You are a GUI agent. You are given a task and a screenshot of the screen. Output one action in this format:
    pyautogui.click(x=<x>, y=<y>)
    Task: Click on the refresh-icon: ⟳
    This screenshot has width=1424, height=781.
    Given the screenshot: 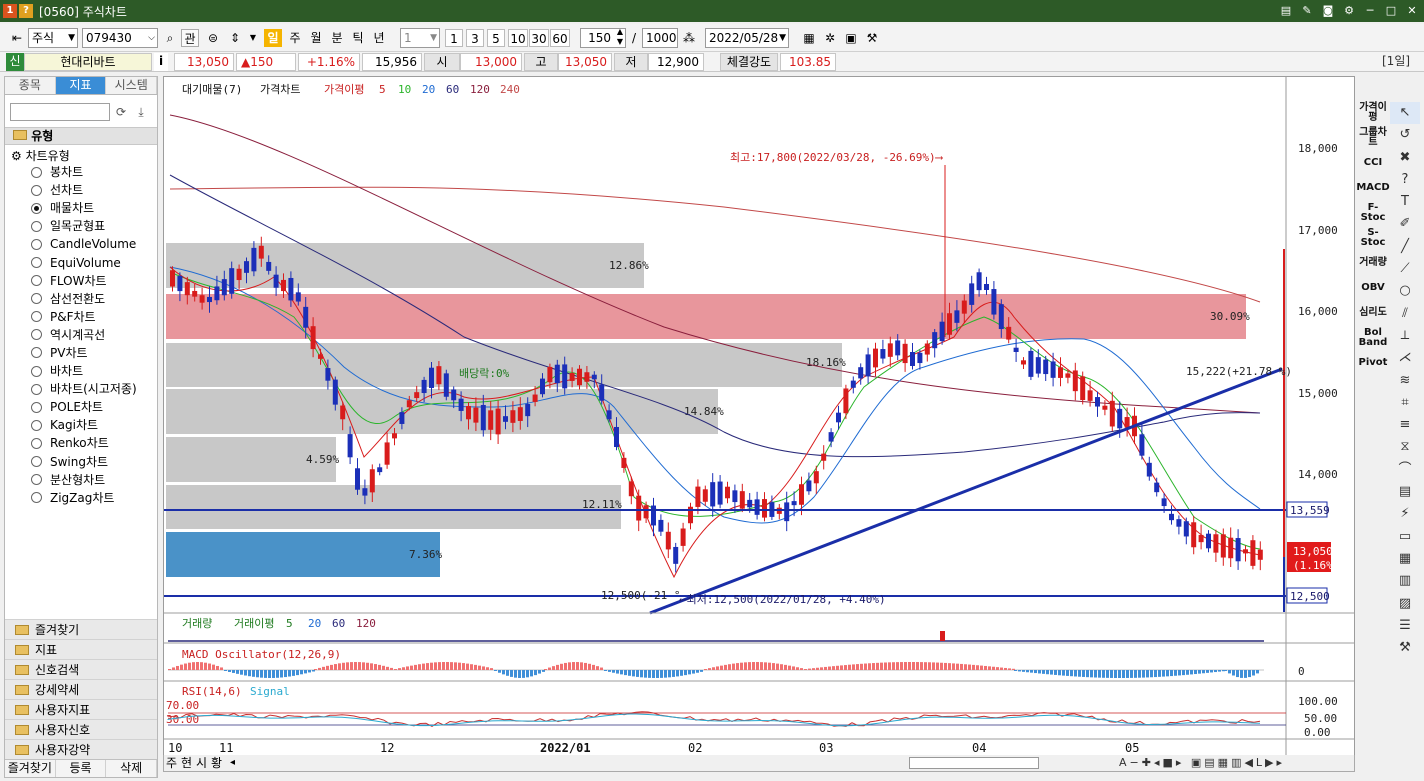 What is the action you would take?
    pyautogui.click(x=121, y=112)
    